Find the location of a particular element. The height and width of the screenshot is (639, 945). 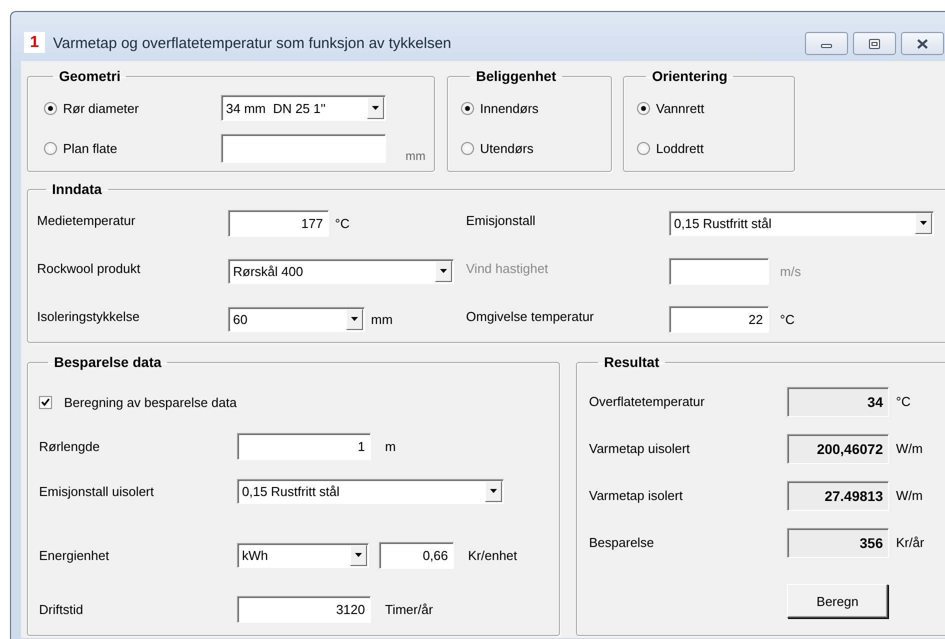

checkbox-label: Beregning av besparelse data is located at coordinates (150, 402).